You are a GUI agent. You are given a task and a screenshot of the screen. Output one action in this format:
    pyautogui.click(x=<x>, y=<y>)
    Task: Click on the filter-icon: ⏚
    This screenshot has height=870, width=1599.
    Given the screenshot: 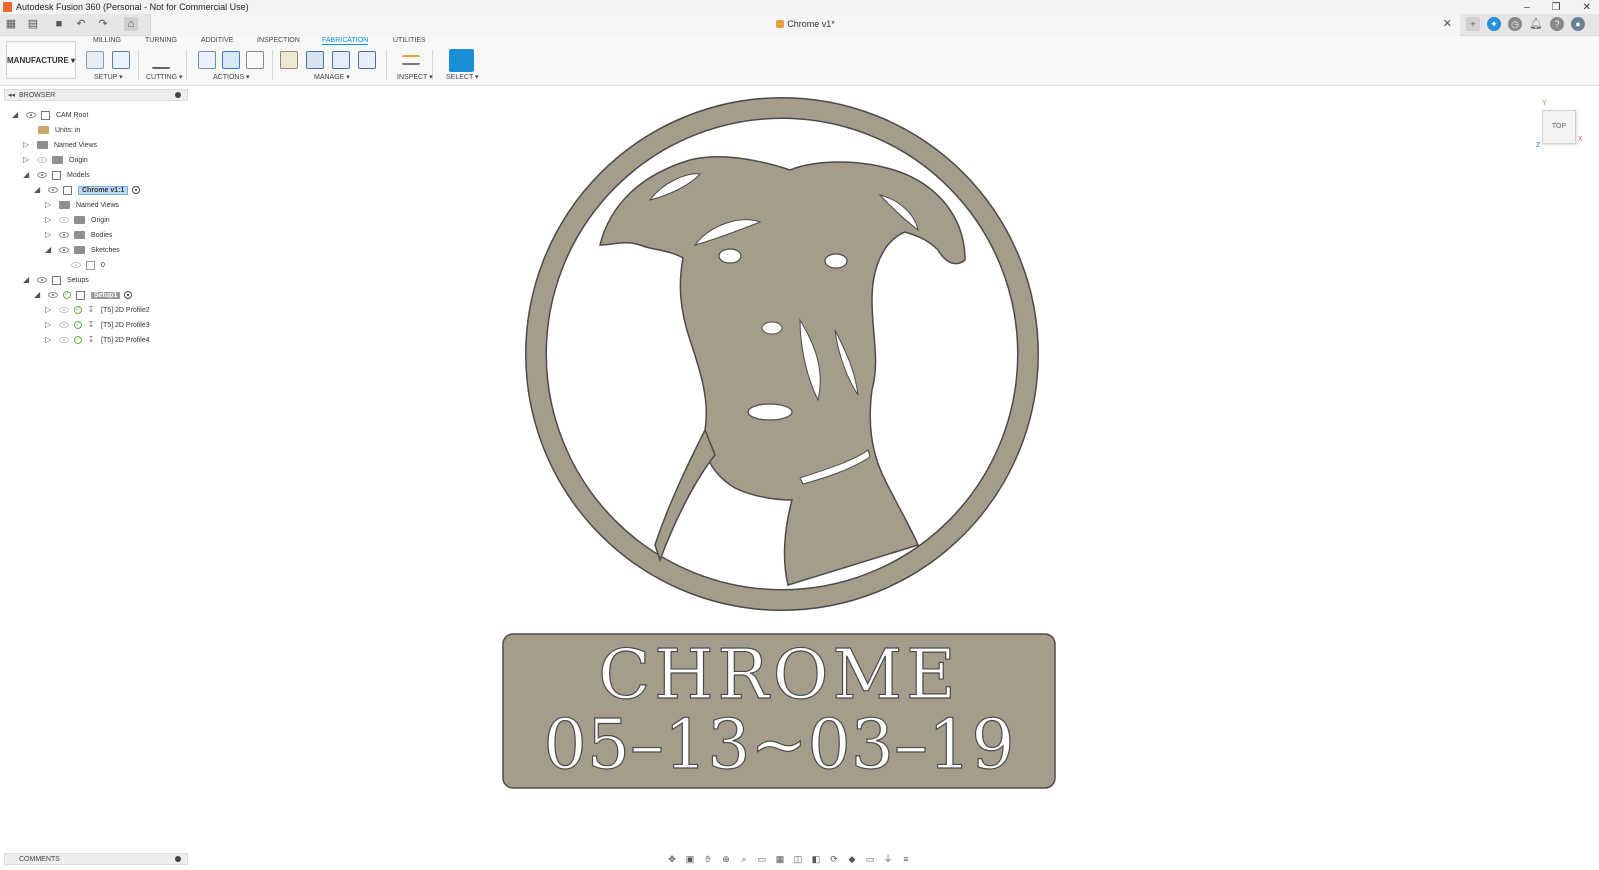 What is the action you would take?
    pyautogui.click(x=888, y=859)
    